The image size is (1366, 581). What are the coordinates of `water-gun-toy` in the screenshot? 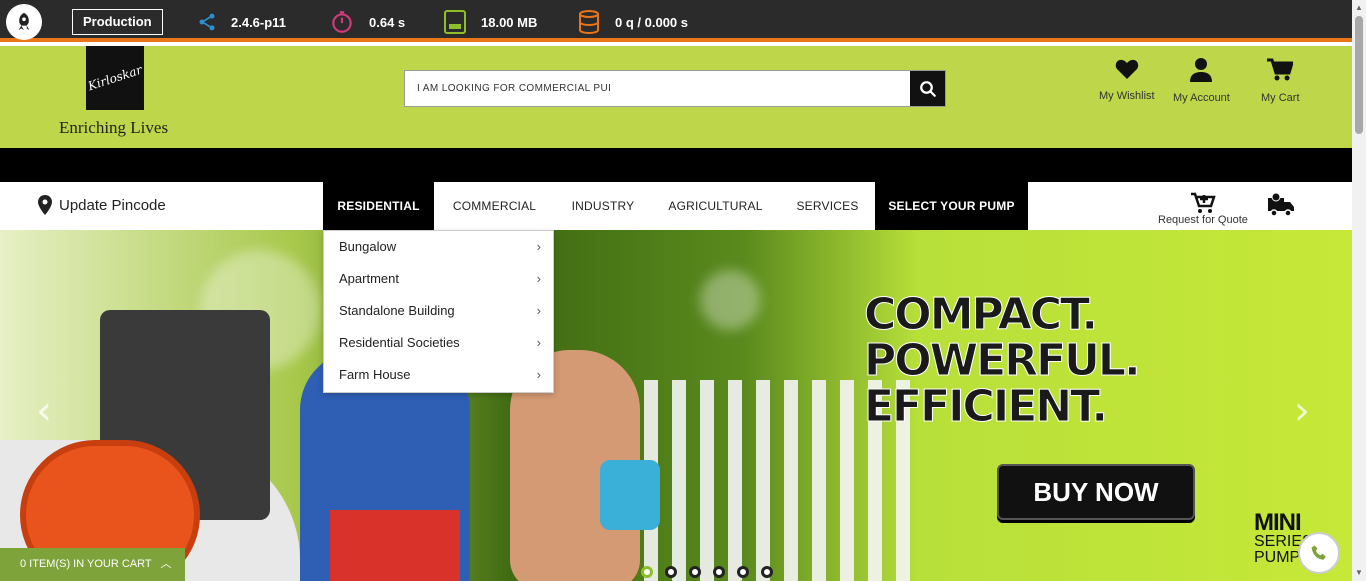 It's located at (630, 495).